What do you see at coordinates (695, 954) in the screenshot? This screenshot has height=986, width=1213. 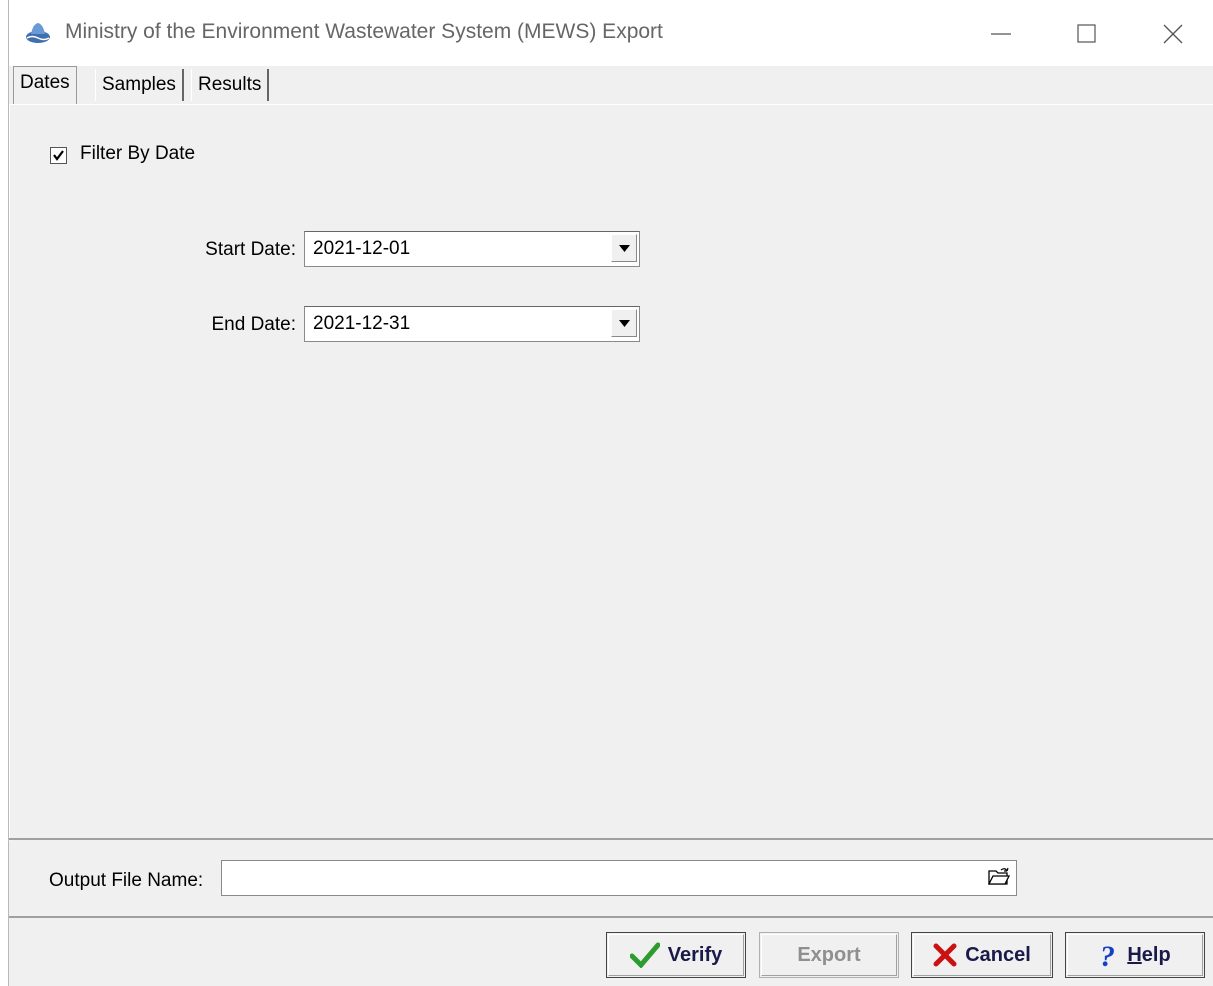 I see `verify-label: Verify` at bounding box center [695, 954].